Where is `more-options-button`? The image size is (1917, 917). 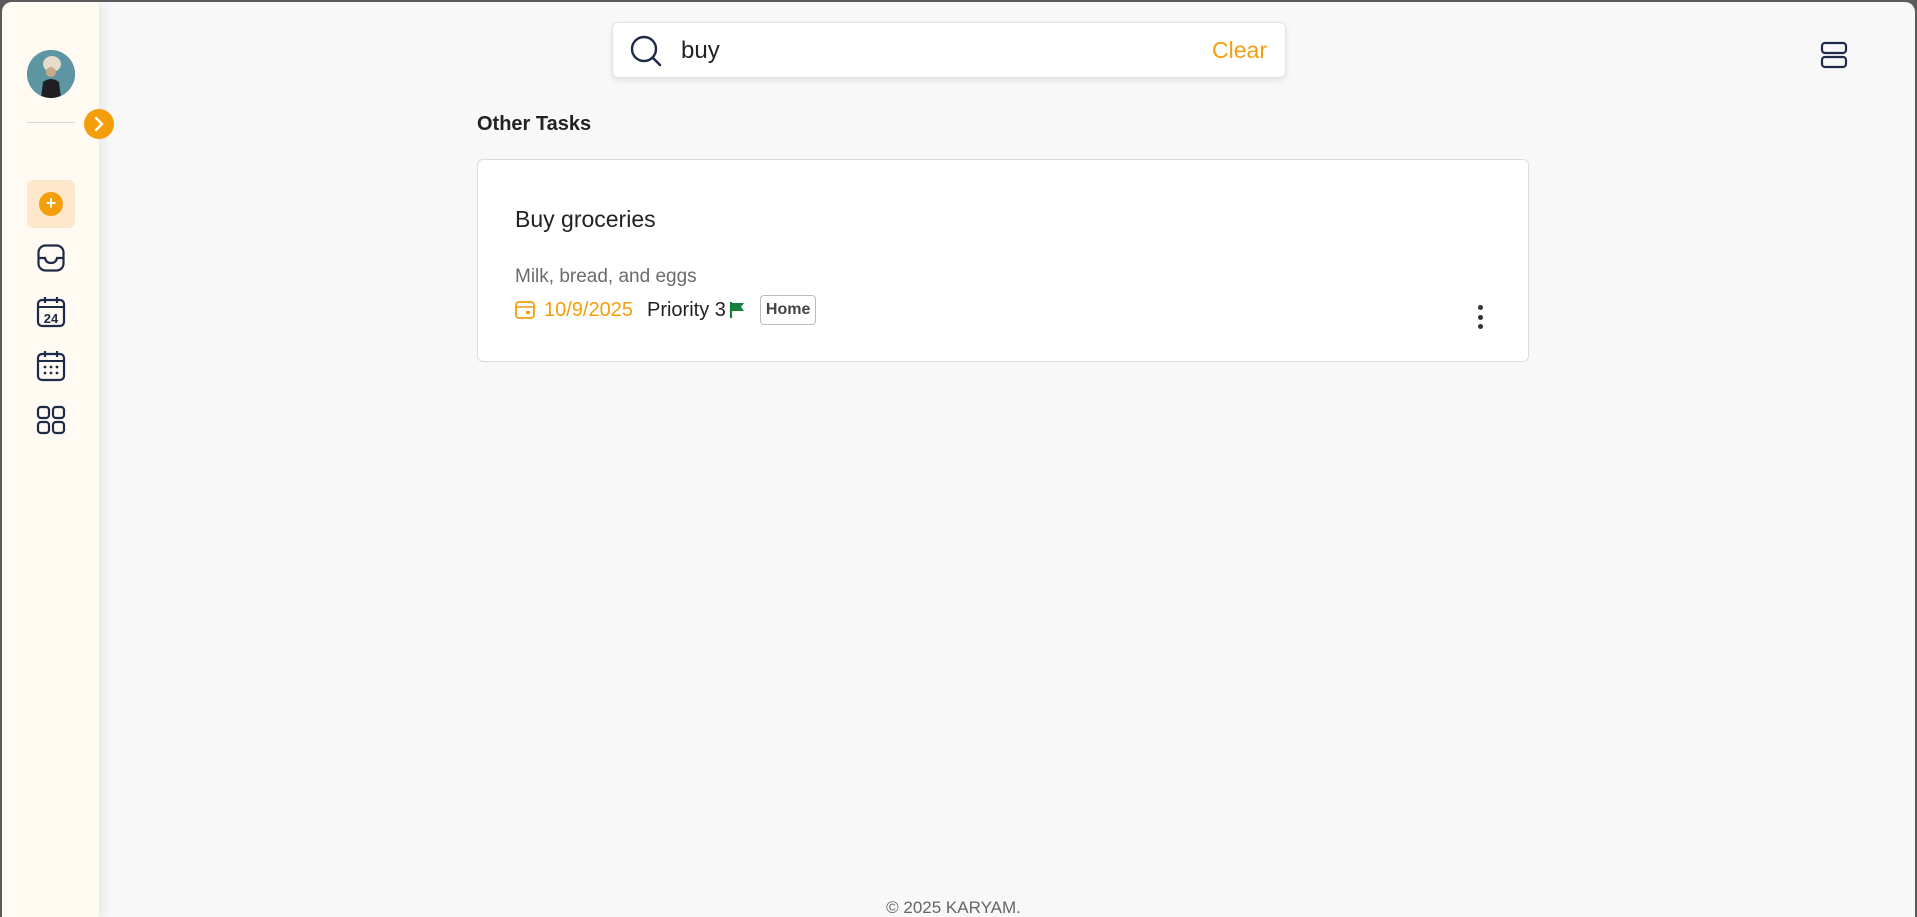 more-options-button is located at coordinates (1480, 317).